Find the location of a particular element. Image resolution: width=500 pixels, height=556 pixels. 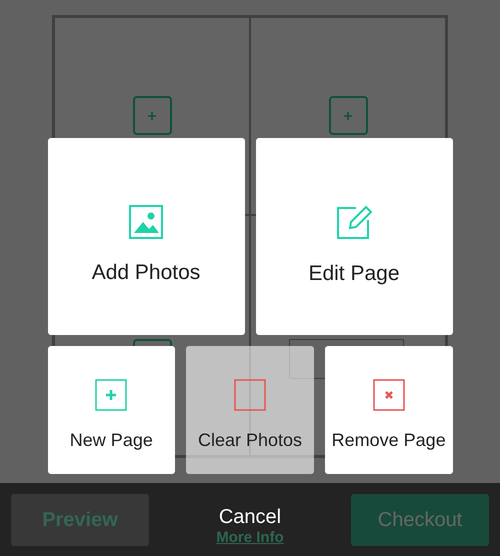

cancel-button: Cancel is located at coordinates (250, 517).